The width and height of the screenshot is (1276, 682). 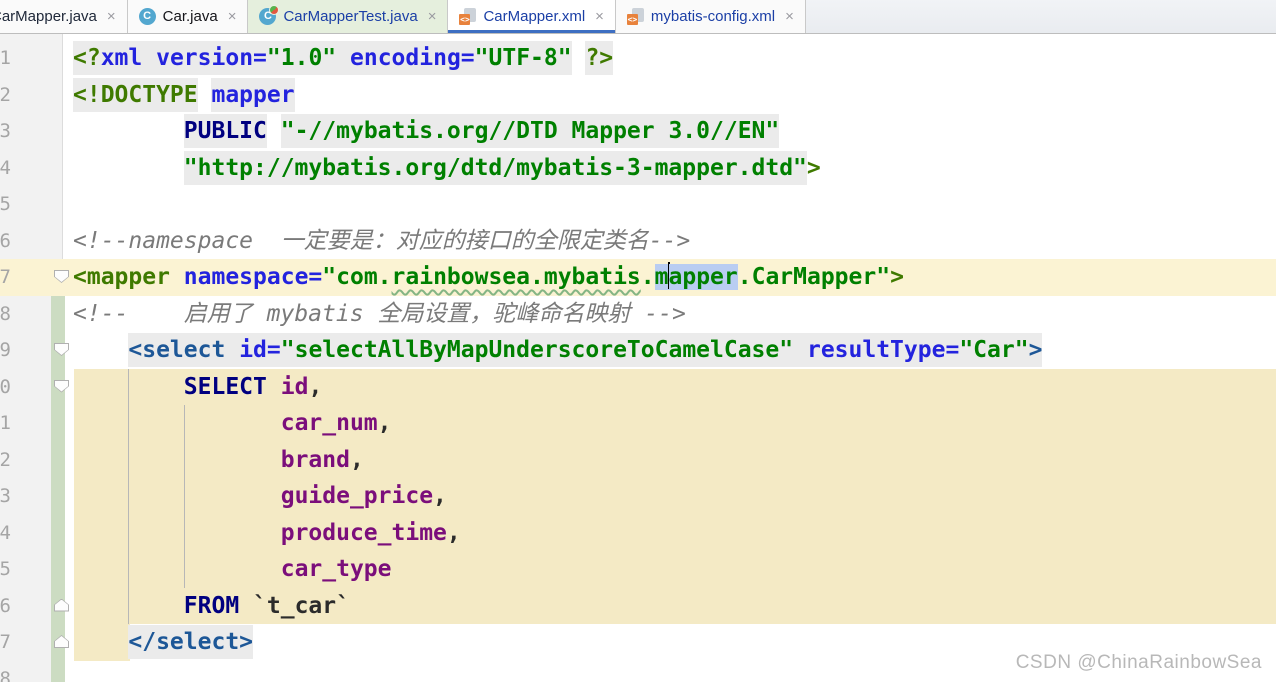 What do you see at coordinates (532, 16) in the screenshot?
I see `tab-CarMapper.xml: CarMapper.xml ×` at bounding box center [532, 16].